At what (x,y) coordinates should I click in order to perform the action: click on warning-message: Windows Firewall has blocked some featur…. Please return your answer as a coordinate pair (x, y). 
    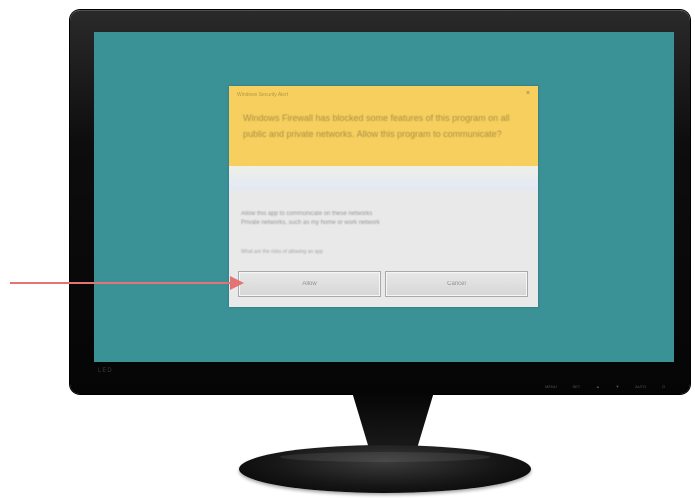
    Looking at the image, I should click on (376, 126).